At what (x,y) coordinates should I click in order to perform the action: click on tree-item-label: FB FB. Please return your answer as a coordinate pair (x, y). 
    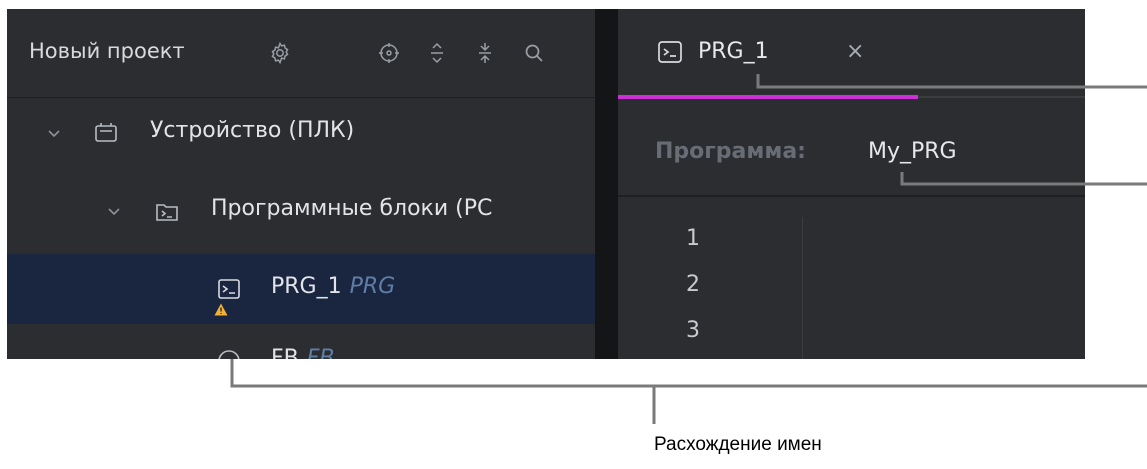
    Looking at the image, I should click on (303, 352).